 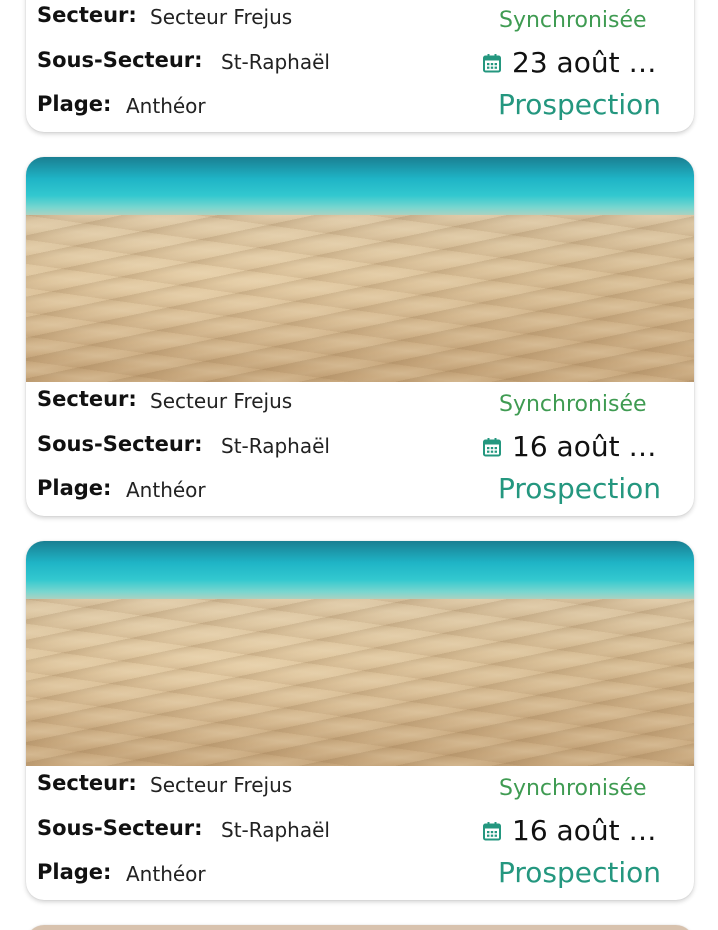 I want to click on beach-sand-photo, so click(x=360, y=927).